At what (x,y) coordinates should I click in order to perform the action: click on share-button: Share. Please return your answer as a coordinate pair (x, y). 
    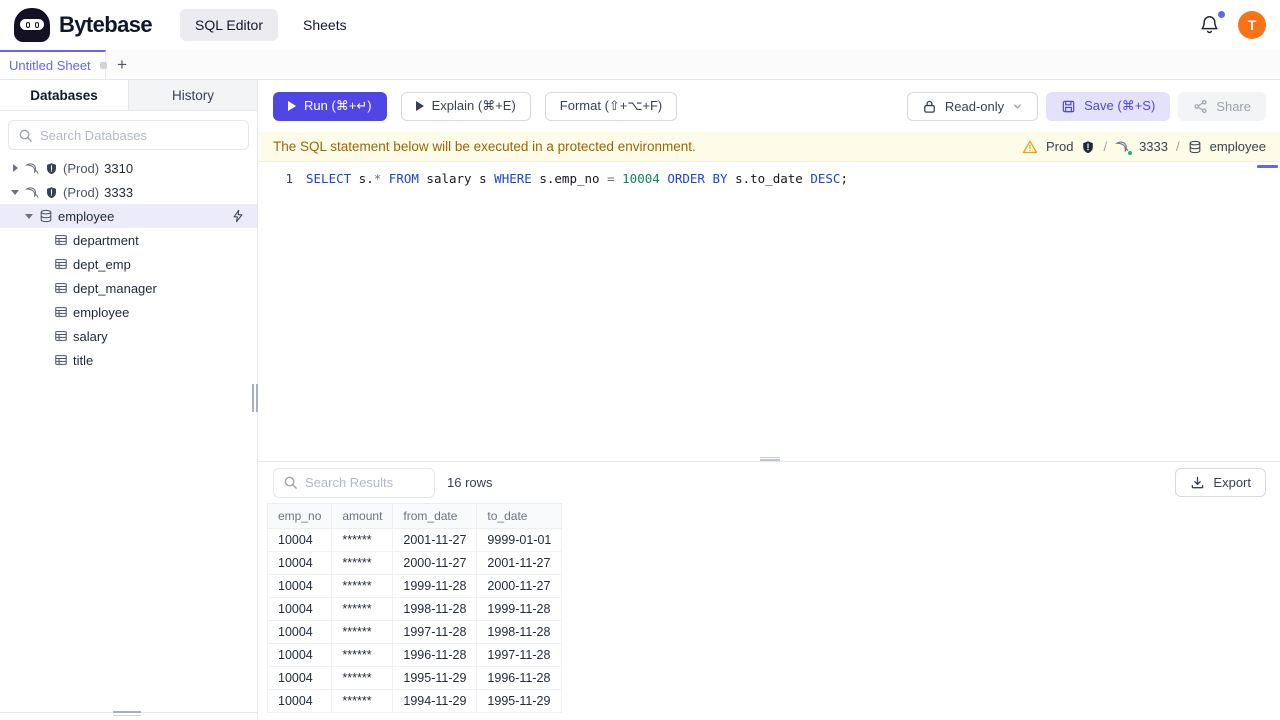
    Looking at the image, I should click on (1222, 106).